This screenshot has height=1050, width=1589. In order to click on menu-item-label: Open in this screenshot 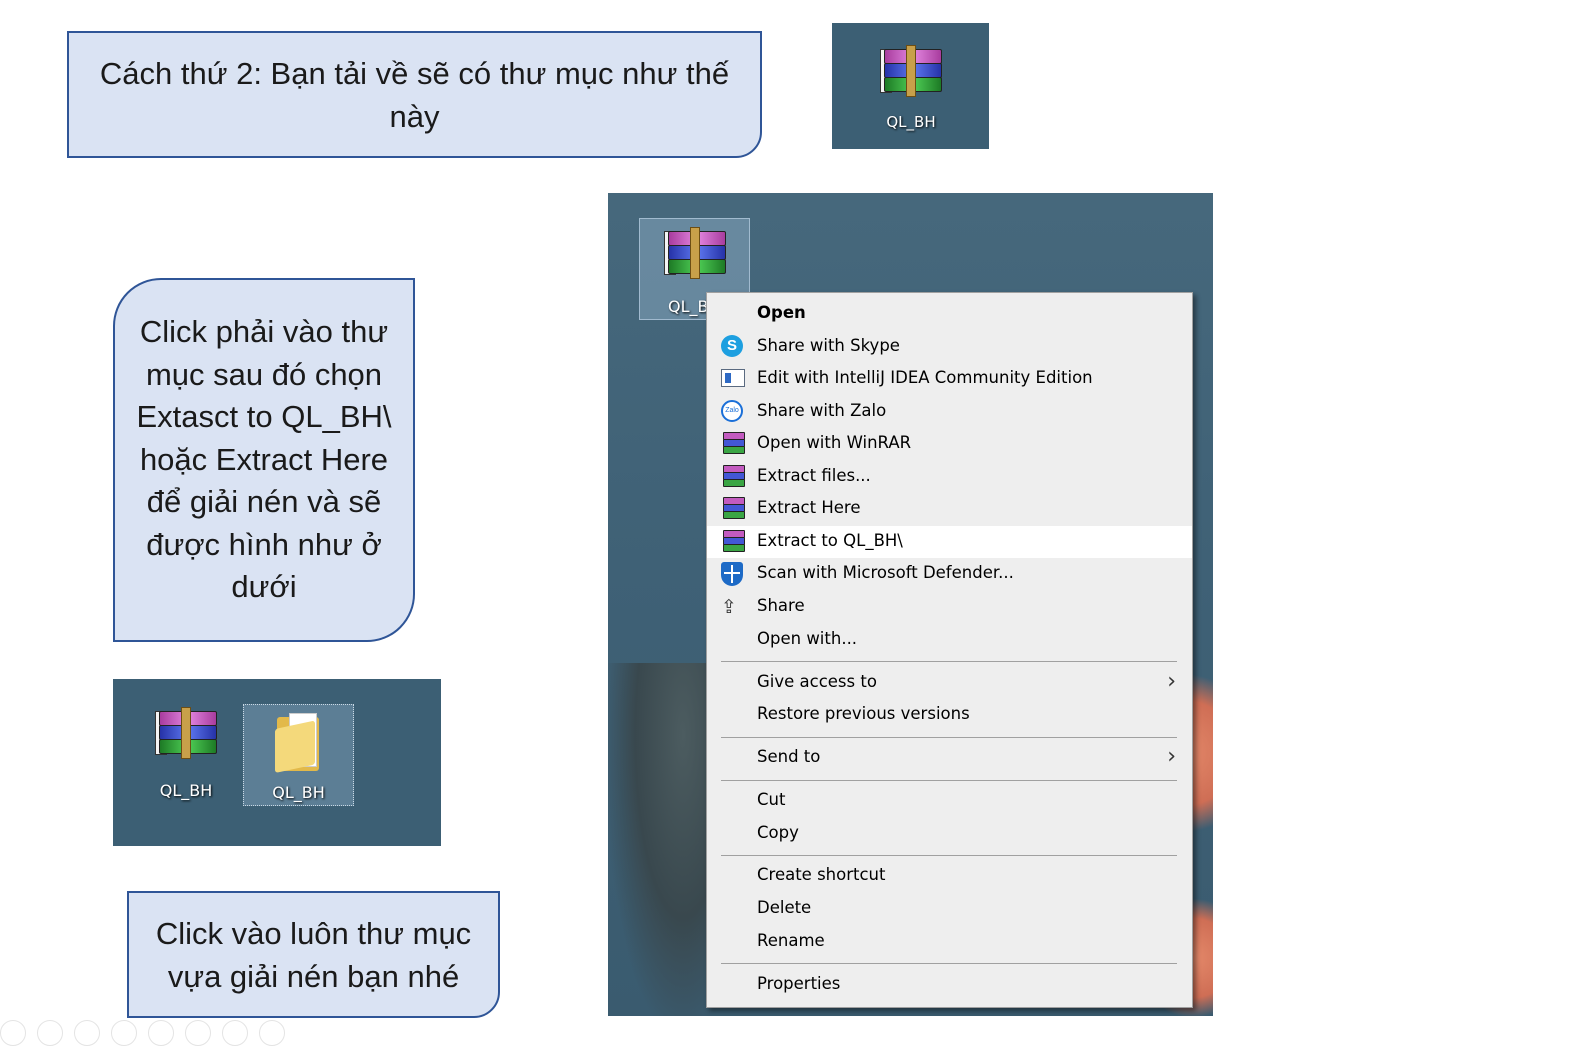, I will do `click(781, 312)`.